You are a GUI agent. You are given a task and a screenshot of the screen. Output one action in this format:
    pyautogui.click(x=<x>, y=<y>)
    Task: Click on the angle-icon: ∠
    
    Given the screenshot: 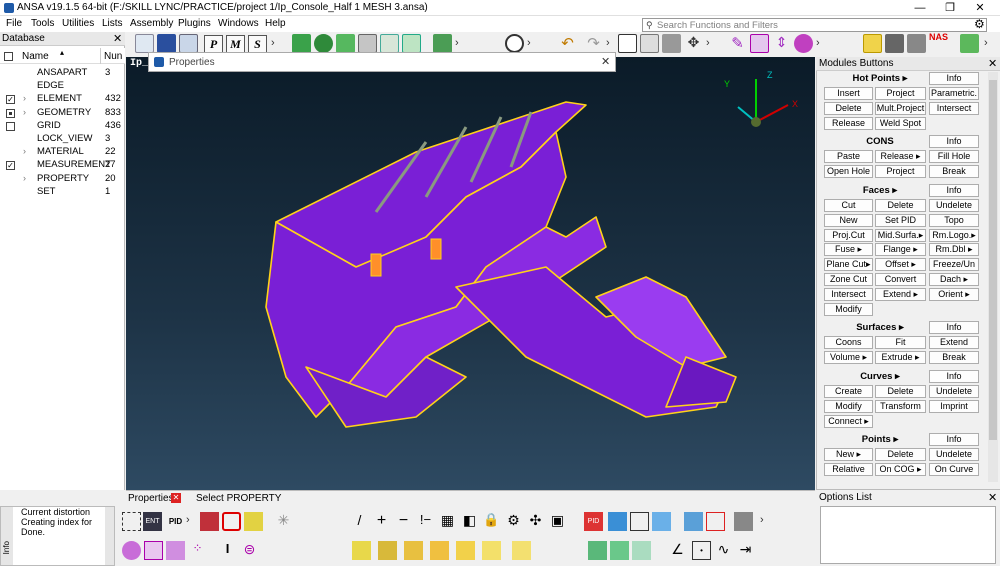 What is the action you would take?
    pyautogui.click(x=677, y=550)
    